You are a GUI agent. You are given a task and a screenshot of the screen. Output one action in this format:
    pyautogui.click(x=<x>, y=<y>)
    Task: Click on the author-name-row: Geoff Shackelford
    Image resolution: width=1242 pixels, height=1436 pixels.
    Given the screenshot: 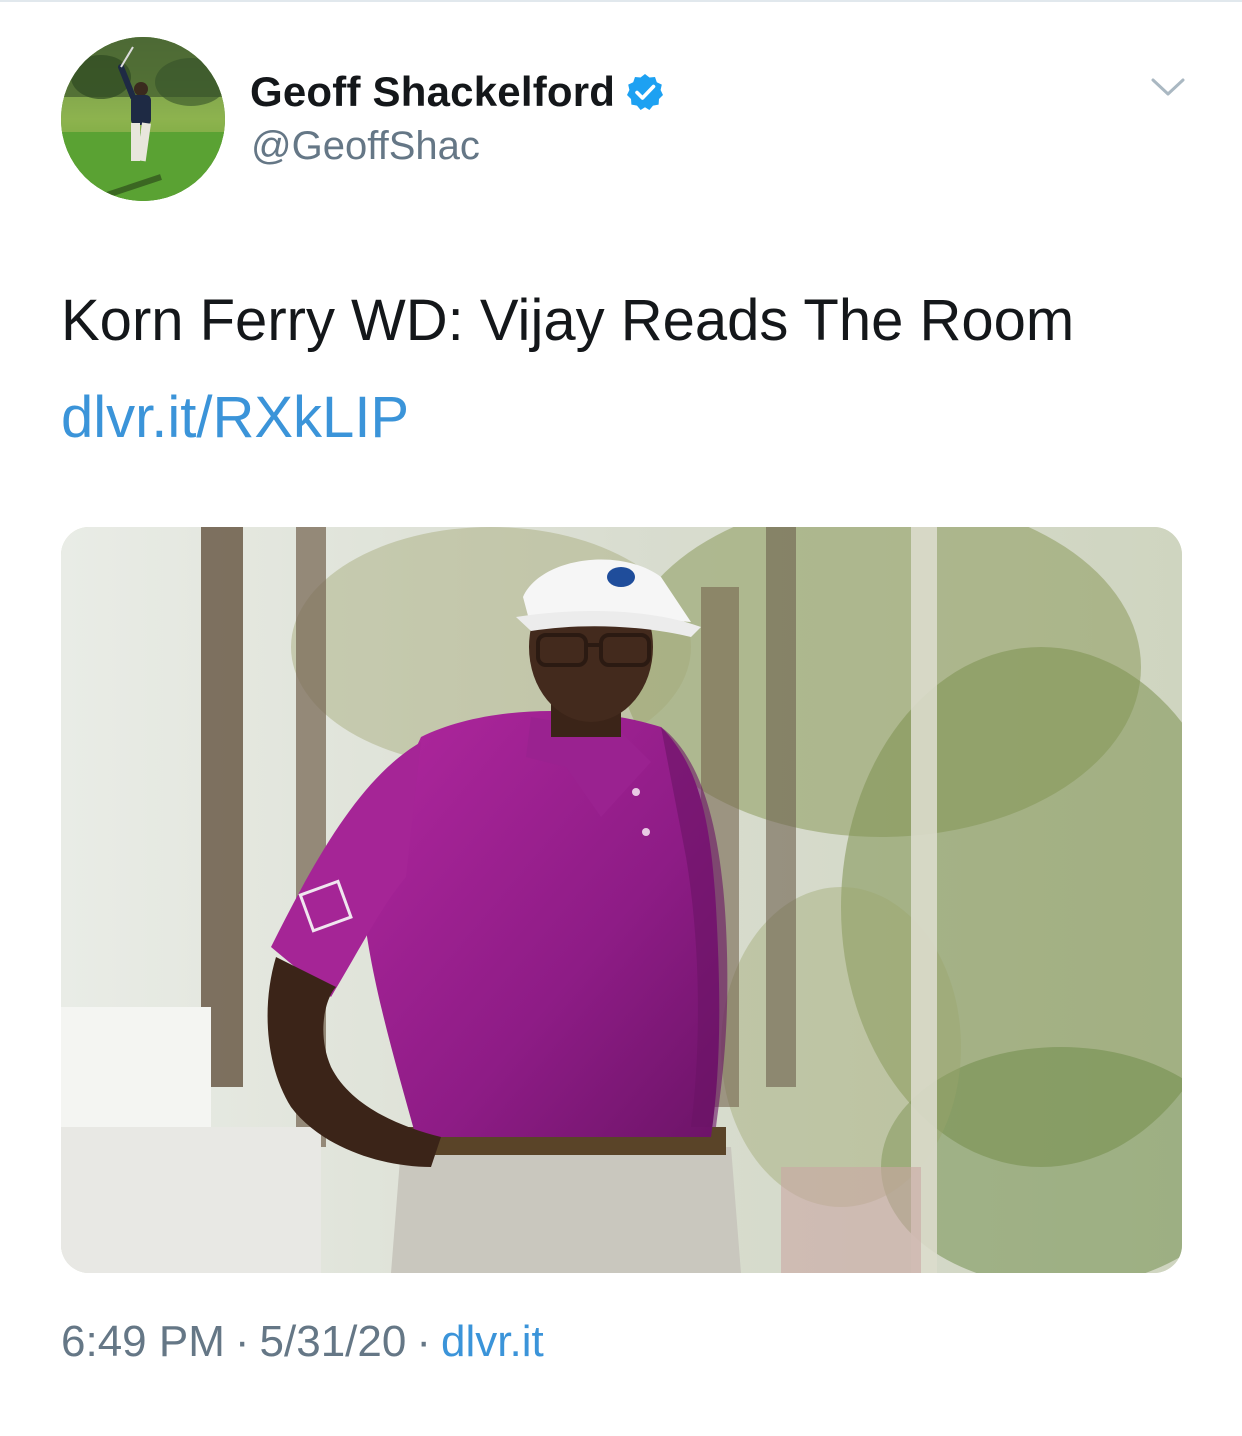 What is the action you would take?
    pyautogui.click(x=457, y=92)
    